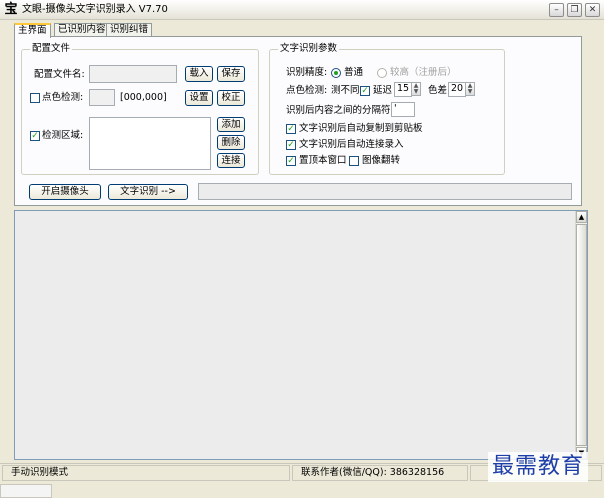 The image size is (612, 498). I want to click on ocr-params-group-title: 文字识别参数, so click(309, 49).